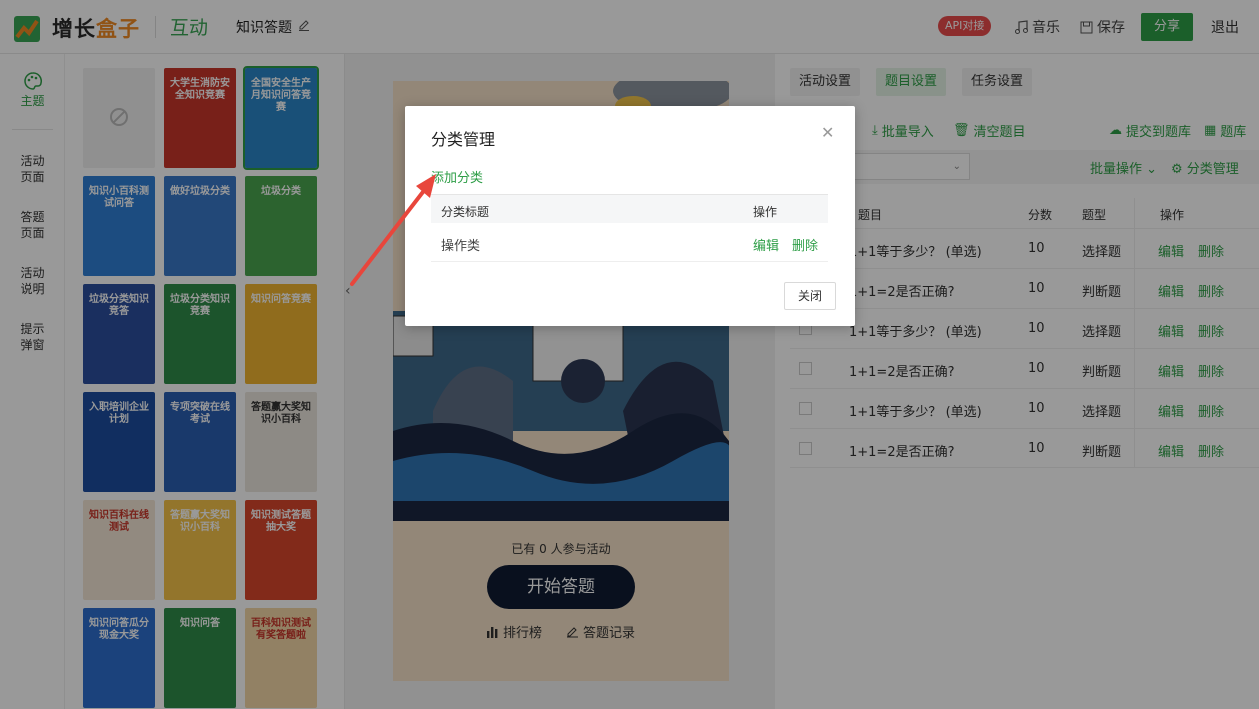 Image resolution: width=1259 pixels, height=709 pixels. Describe the element at coordinates (629, 242) in the screenshot. I see `table-row: 操作类 编辑 删除` at that location.